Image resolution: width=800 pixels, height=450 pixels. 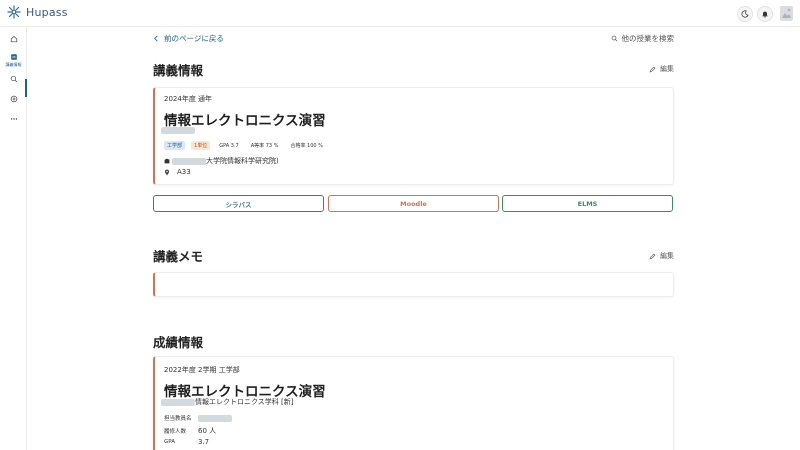 What do you see at coordinates (178, 419) in the screenshot?
I see `teacher-label: 担当教員名` at bounding box center [178, 419].